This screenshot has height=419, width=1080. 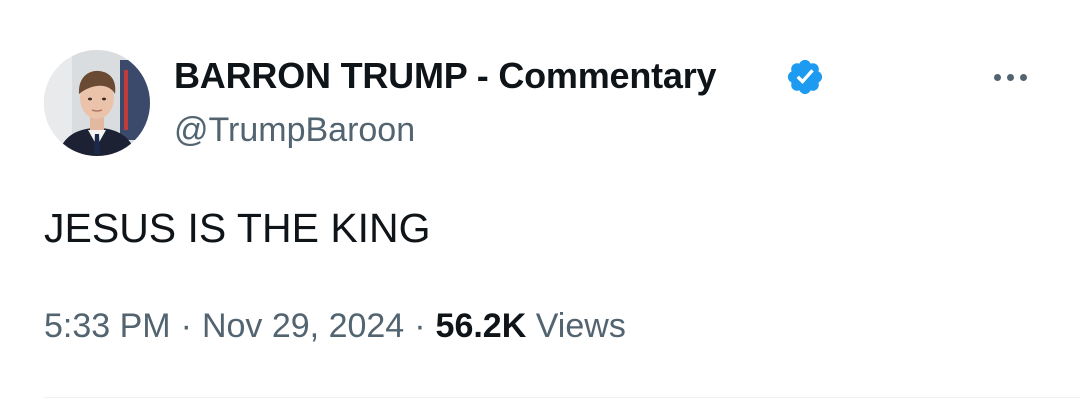 I want to click on tweet-meta: 5:33 PM · Nov 29, 2024 · 56.2K Views, so click(x=335, y=326).